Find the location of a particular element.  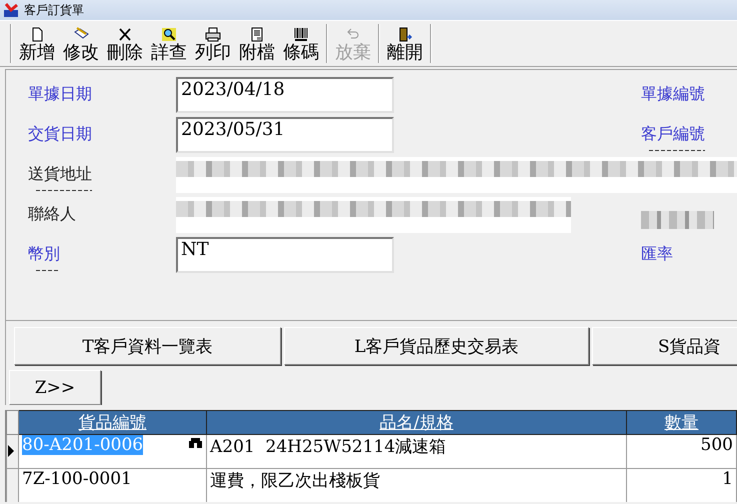

input-field: NT is located at coordinates (285, 255).